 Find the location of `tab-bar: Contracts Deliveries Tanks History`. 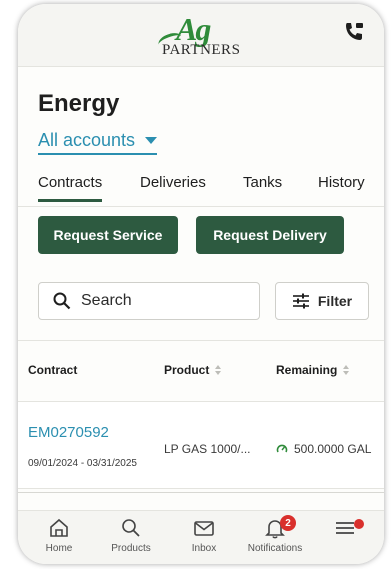

tab-bar: Contracts Deliveries Tanks History is located at coordinates (201, 190).